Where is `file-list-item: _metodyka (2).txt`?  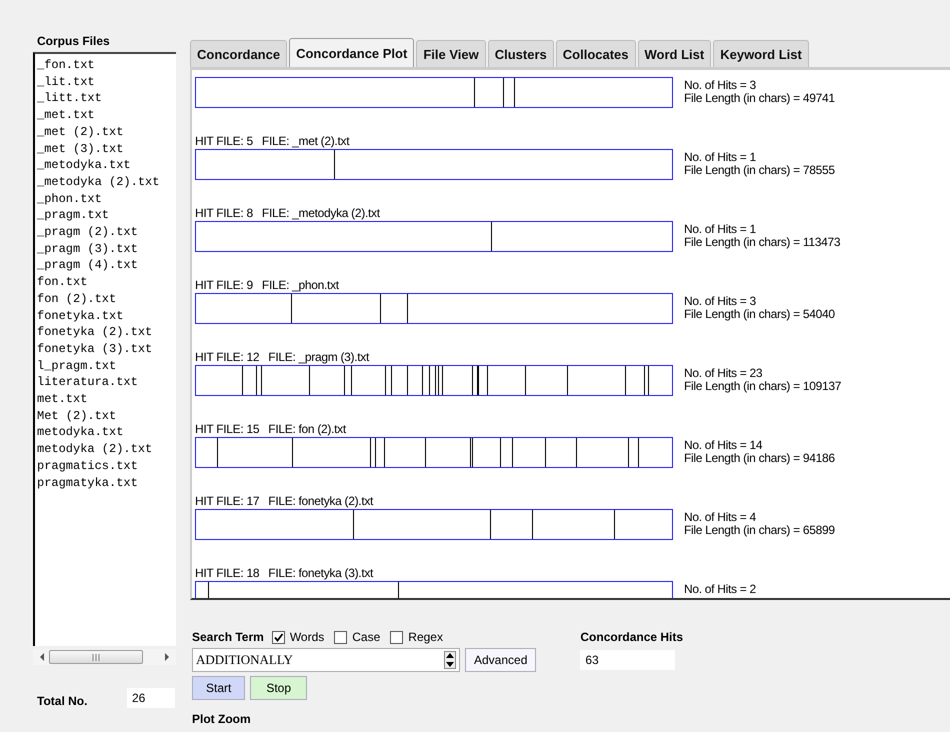
file-list-item: _metodyka (2).txt is located at coordinates (105, 182).